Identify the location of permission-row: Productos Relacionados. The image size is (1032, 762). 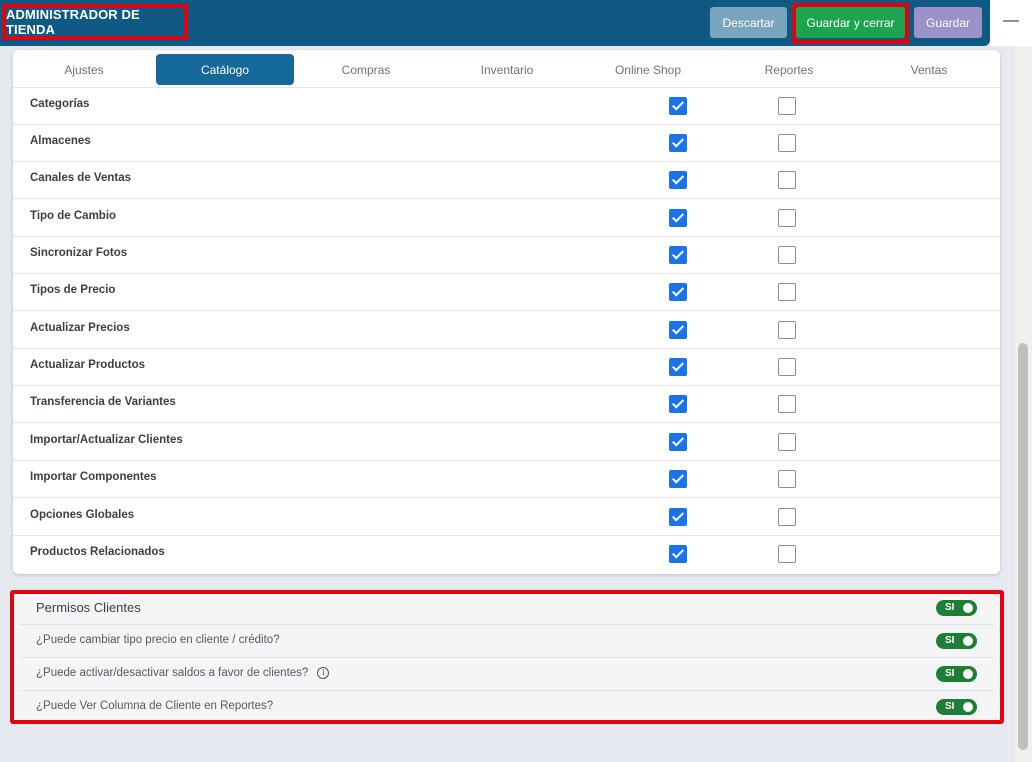
(506, 554).